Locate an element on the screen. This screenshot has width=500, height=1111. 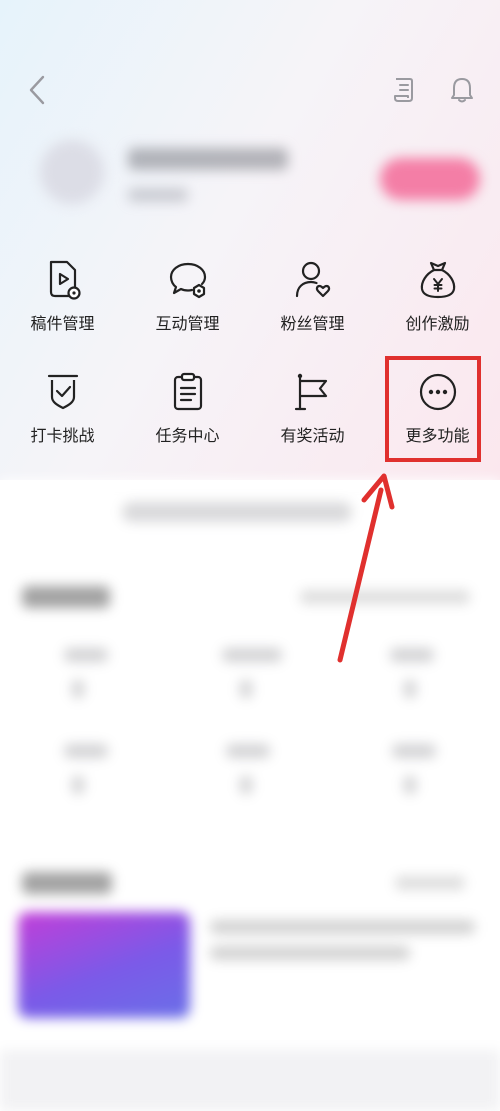
feature-reward-activity: 有奖活动 is located at coordinates (312, 410).